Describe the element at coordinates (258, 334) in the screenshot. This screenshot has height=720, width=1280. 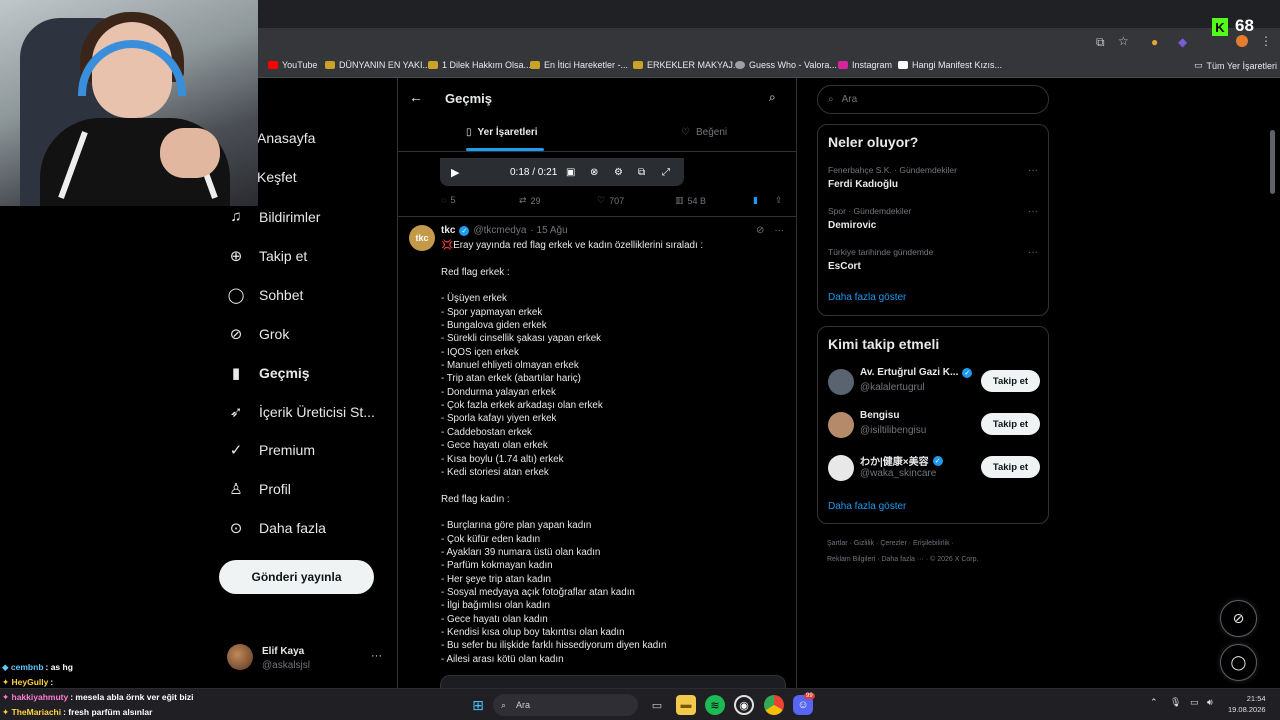
I see `nav-grok: ⊘ Grok` at that location.